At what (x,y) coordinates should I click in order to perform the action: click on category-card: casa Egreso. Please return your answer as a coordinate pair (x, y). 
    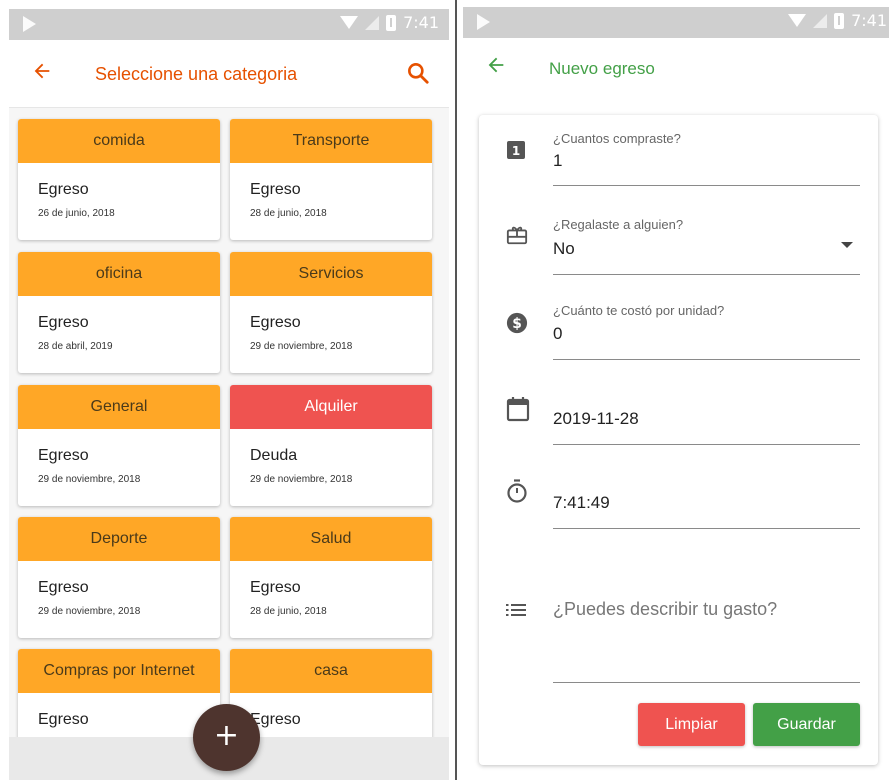
    Looking at the image, I should click on (331, 693).